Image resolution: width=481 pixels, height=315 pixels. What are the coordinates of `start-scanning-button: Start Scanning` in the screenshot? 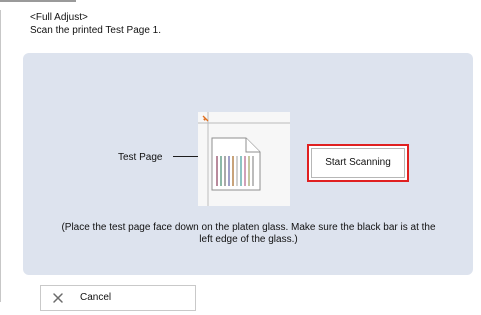 It's located at (358, 163).